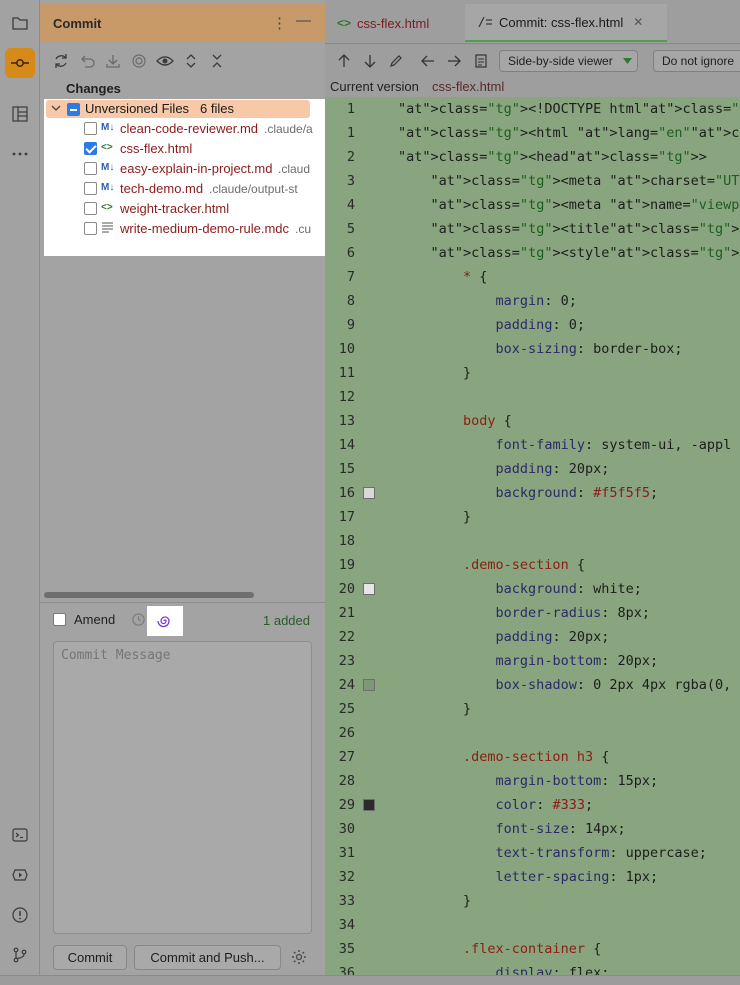 This screenshot has height=985, width=740. What do you see at coordinates (532, 445) in the screenshot?
I see `code-line: 14 font-family: system-ui, -appl` at bounding box center [532, 445].